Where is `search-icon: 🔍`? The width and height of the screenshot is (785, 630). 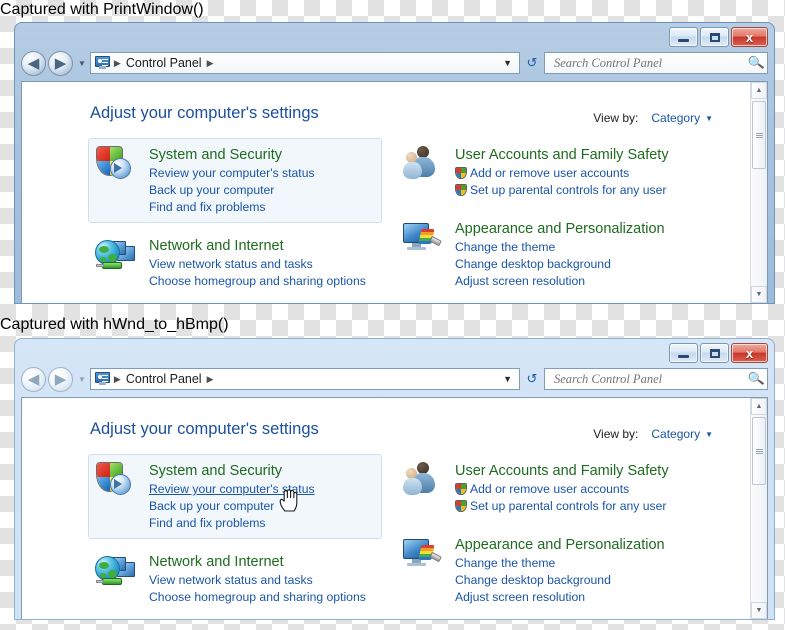 search-icon: 🔍 is located at coordinates (755, 62).